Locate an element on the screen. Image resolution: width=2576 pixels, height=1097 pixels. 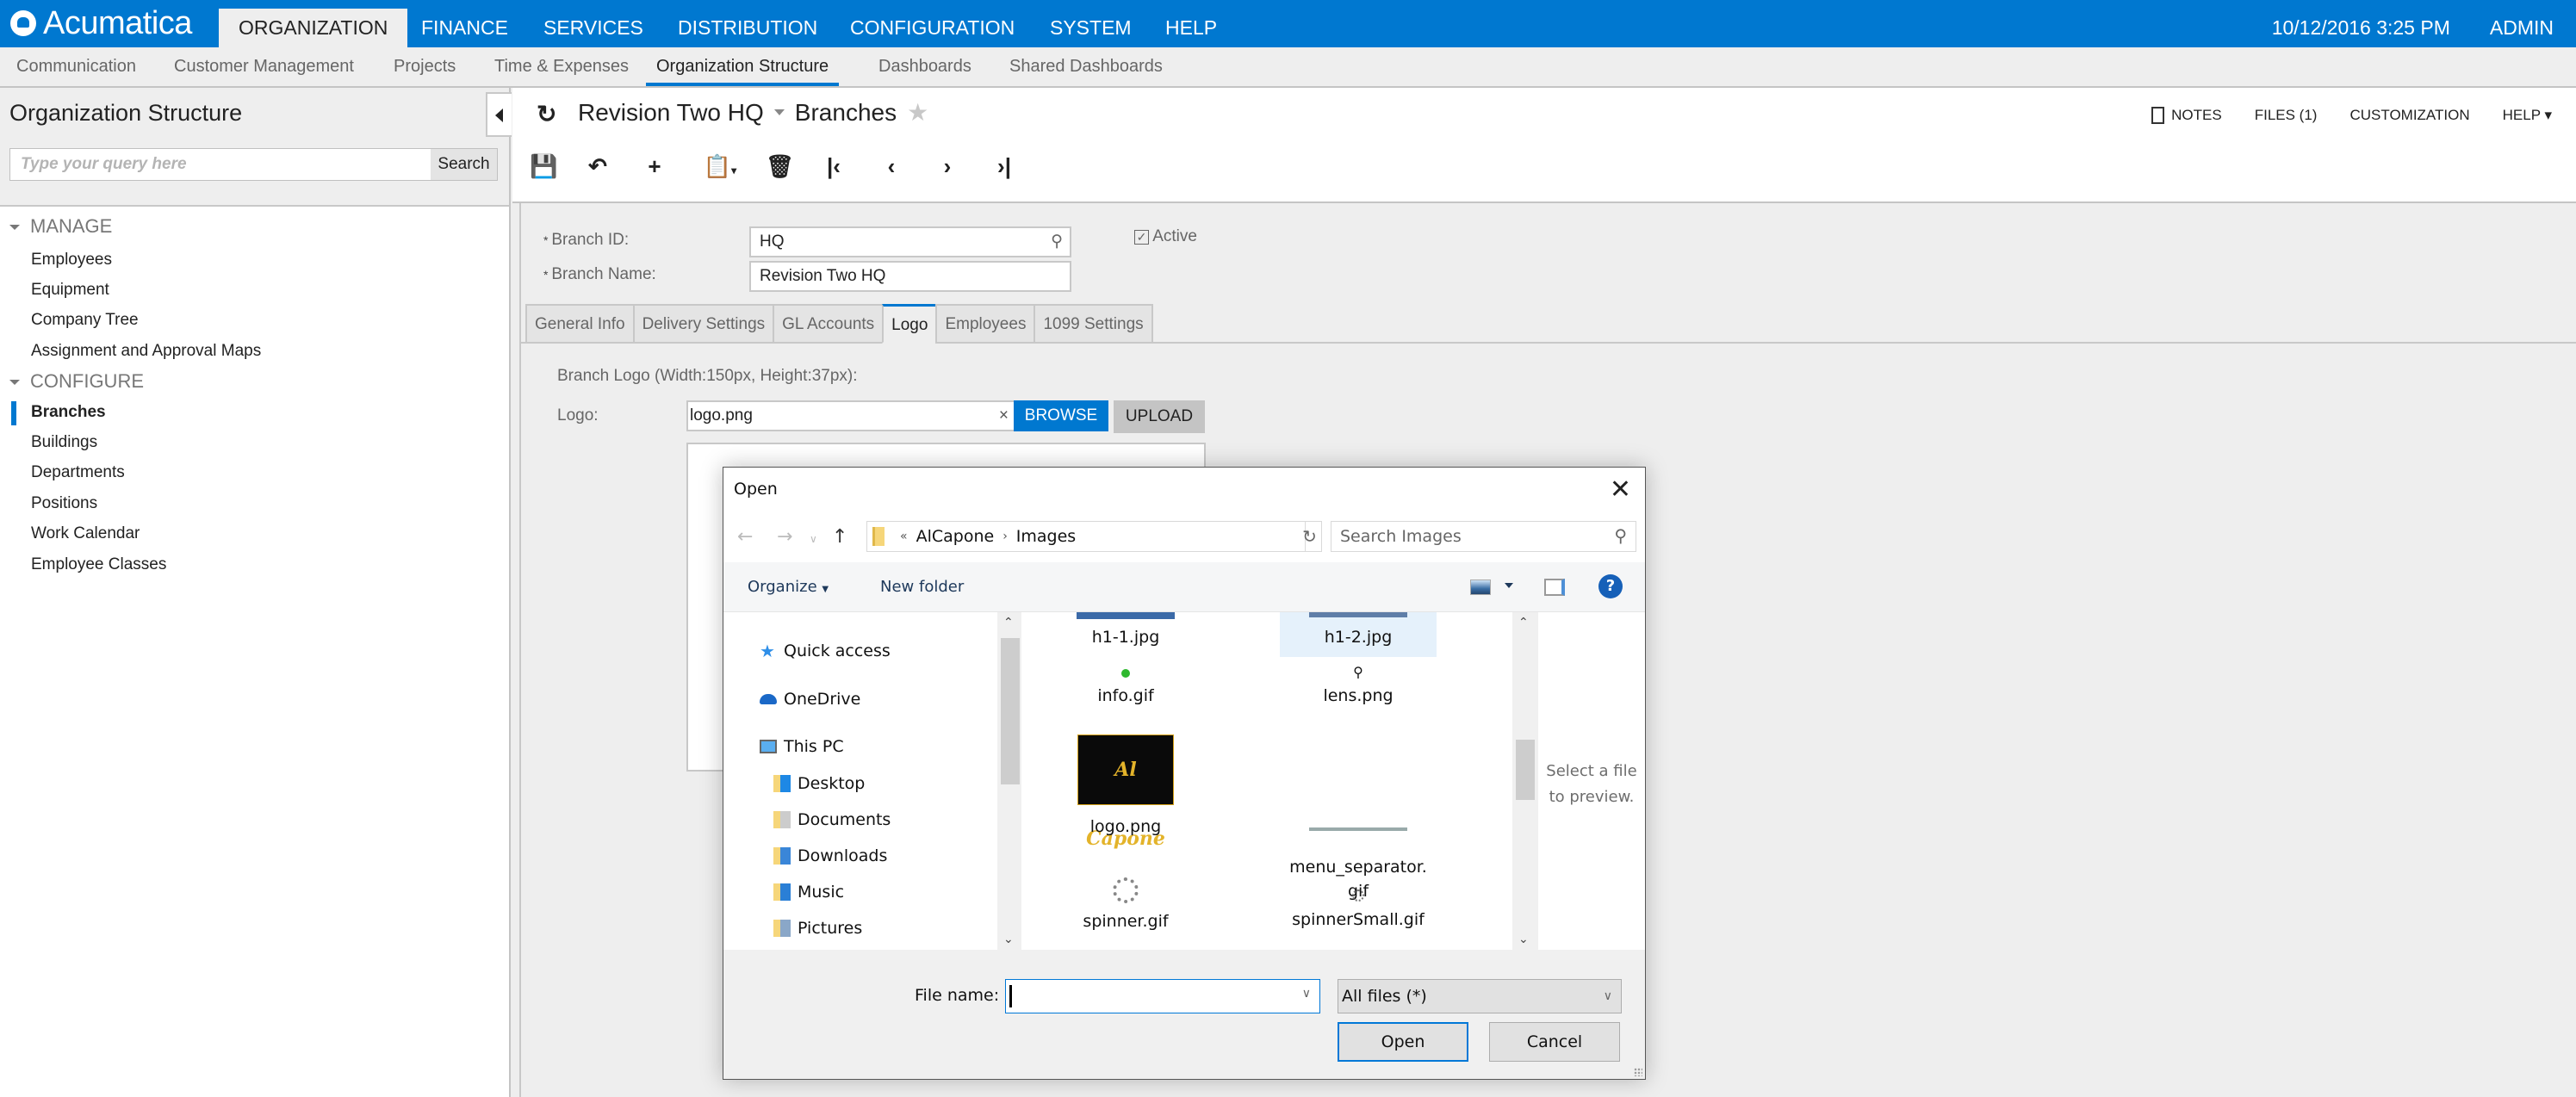
change-view-icon is located at coordinates (1480, 587).